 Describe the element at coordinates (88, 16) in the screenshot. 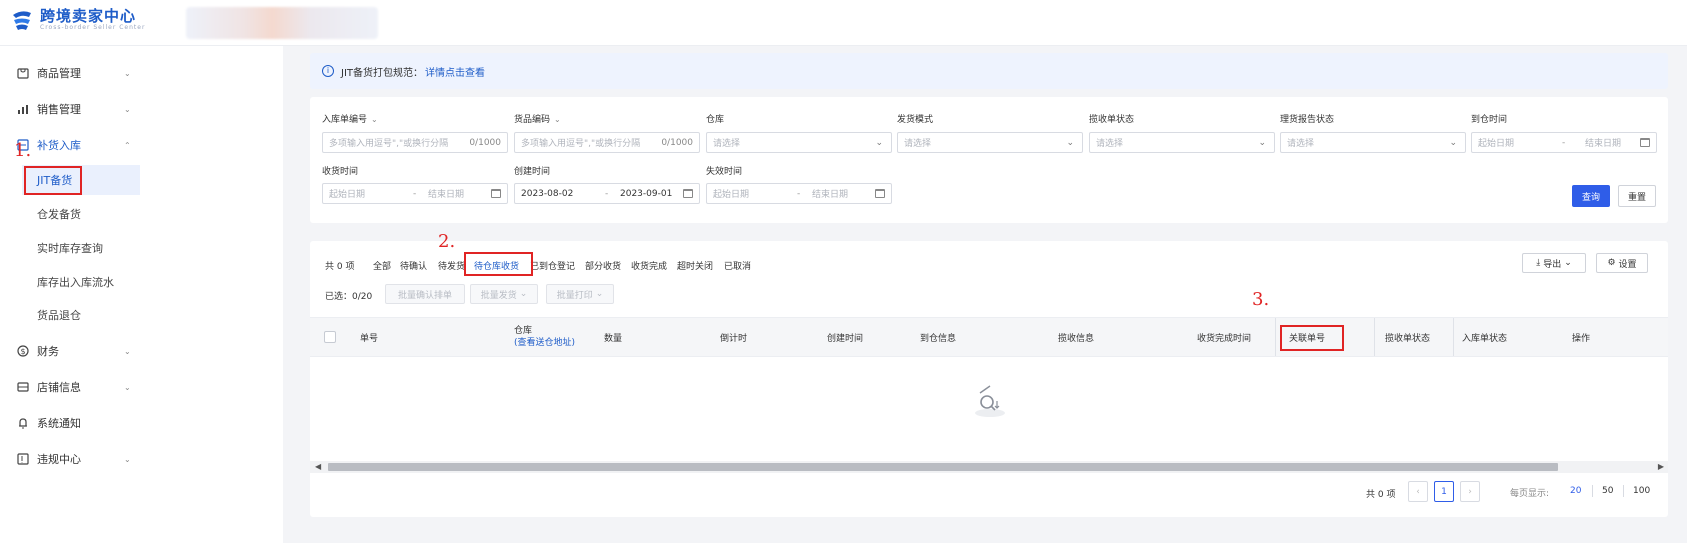

I see `app-title: 跨境卖家中心` at that location.